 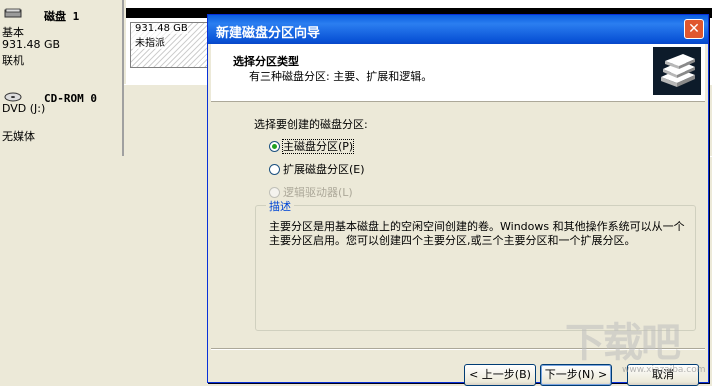 I want to click on disk-1-size: 931.48 GB, so click(x=31, y=44).